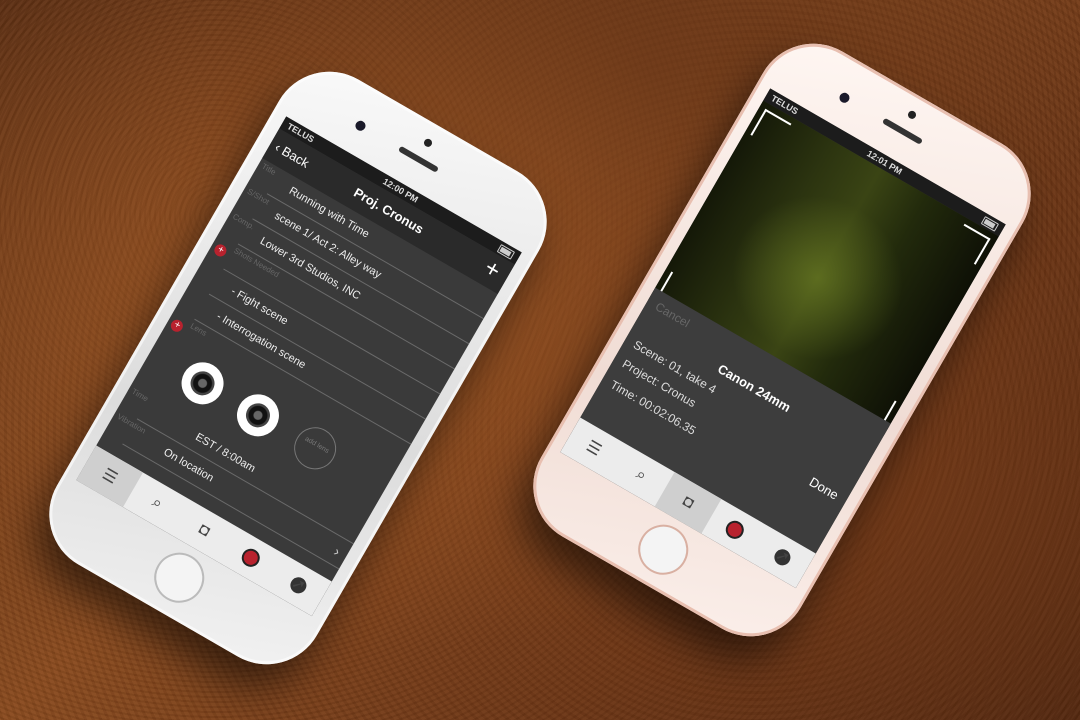 The width and height of the screenshot is (1080, 720). What do you see at coordinates (315, 448) in the screenshot?
I see `add-lens-button: add lens` at bounding box center [315, 448].